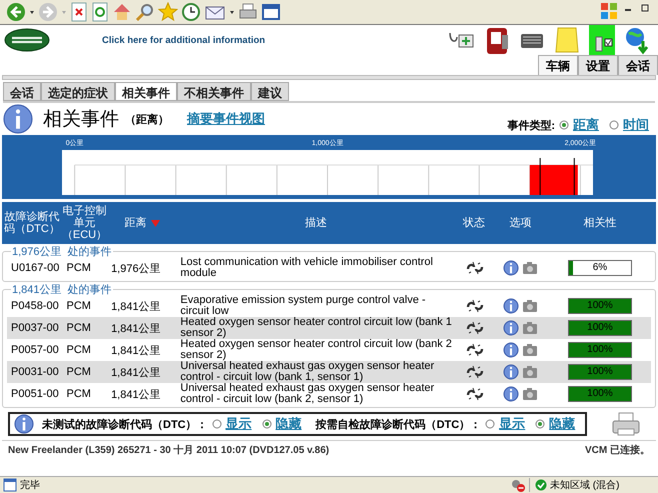  I want to click on table-cell-text: Evaporative emission system purge control valve - circuit low, so click(303, 306).